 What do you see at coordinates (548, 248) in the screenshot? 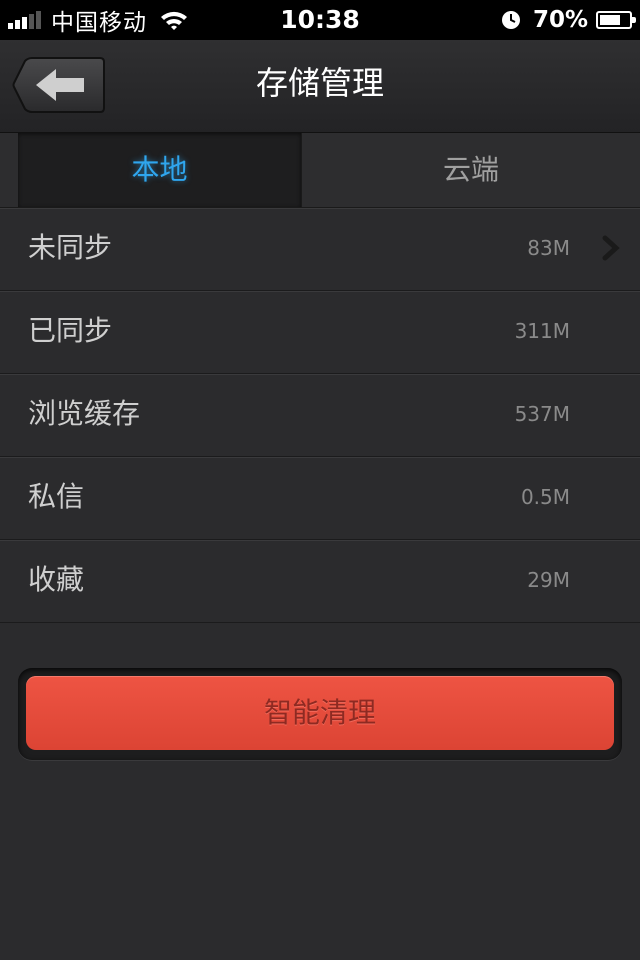
I see `list-item-size: 83M` at bounding box center [548, 248].